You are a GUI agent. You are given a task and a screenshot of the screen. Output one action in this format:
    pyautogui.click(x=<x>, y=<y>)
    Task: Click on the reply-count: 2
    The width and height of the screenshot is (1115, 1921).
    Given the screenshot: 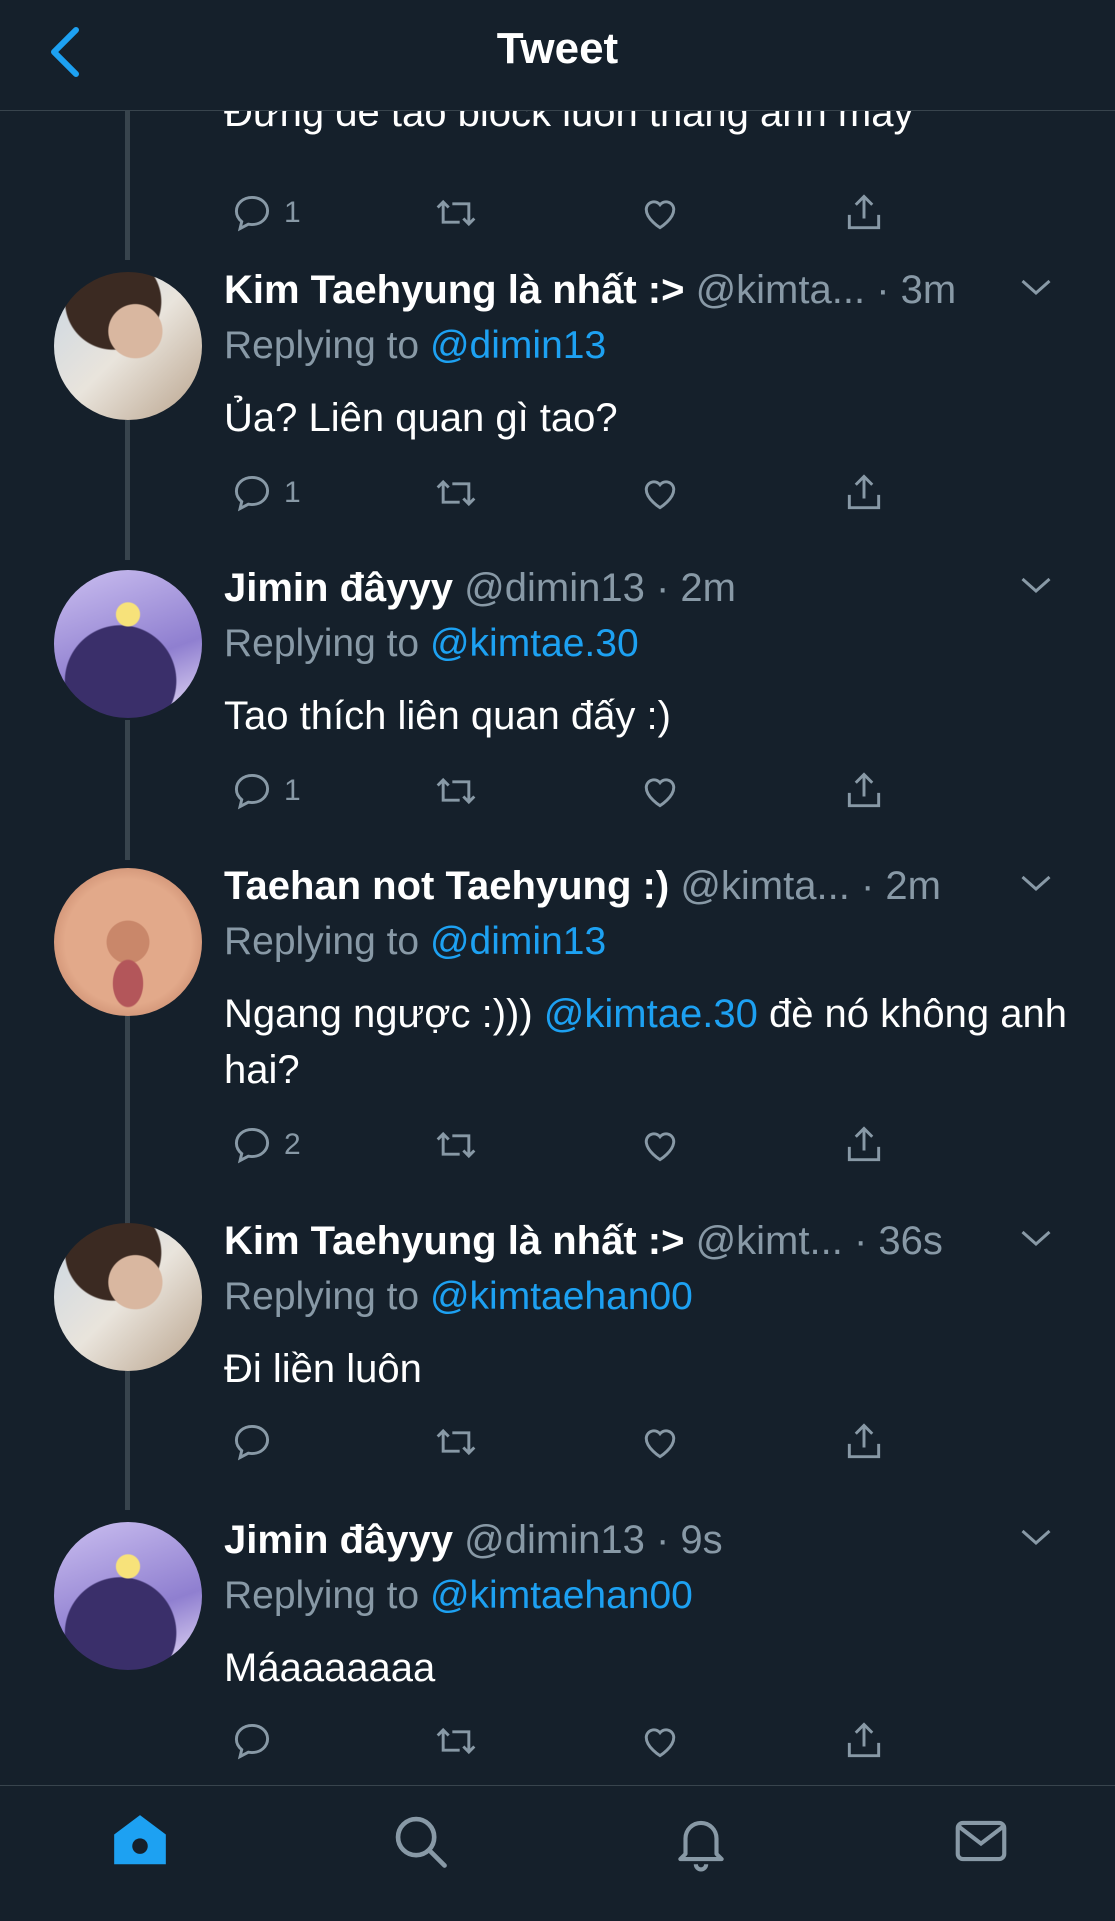 What is the action you would take?
    pyautogui.click(x=292, y=1144)
    